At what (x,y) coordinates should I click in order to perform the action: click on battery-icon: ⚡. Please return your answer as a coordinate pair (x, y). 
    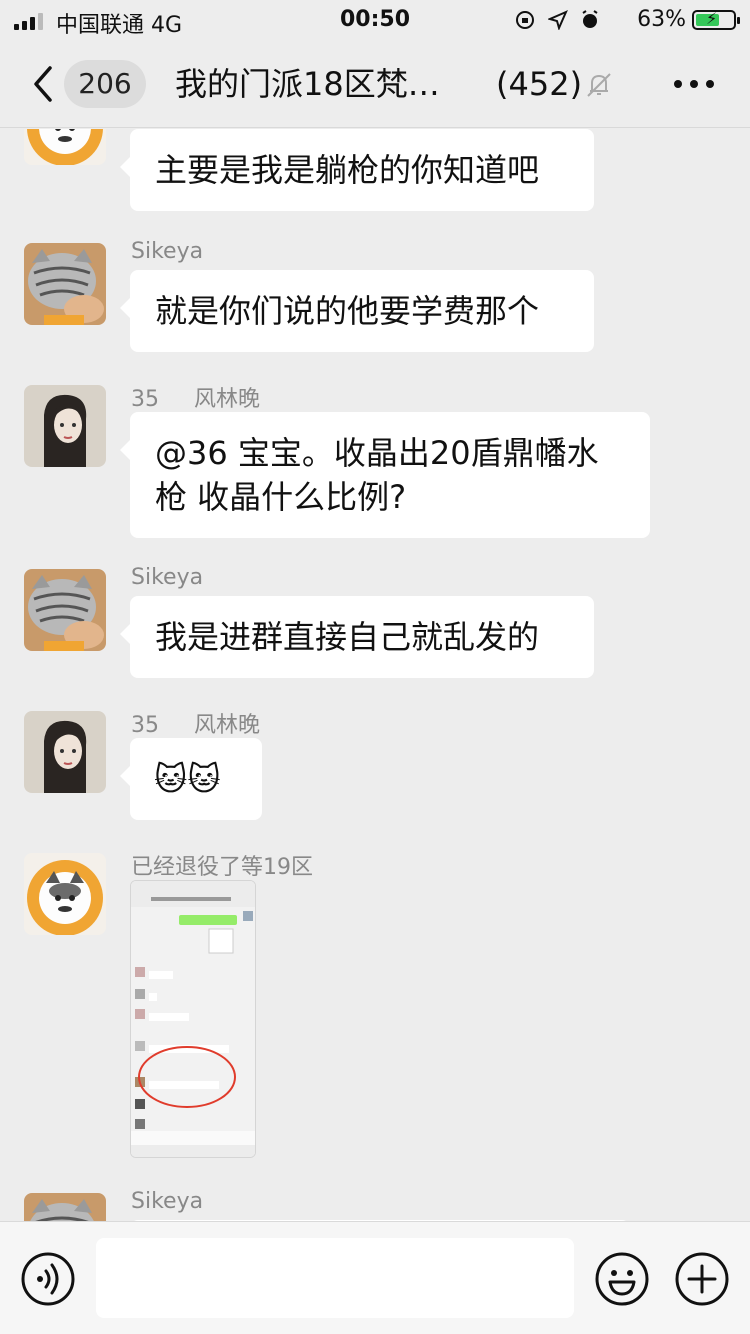
    Looking at the image, I should click on (716, 19).